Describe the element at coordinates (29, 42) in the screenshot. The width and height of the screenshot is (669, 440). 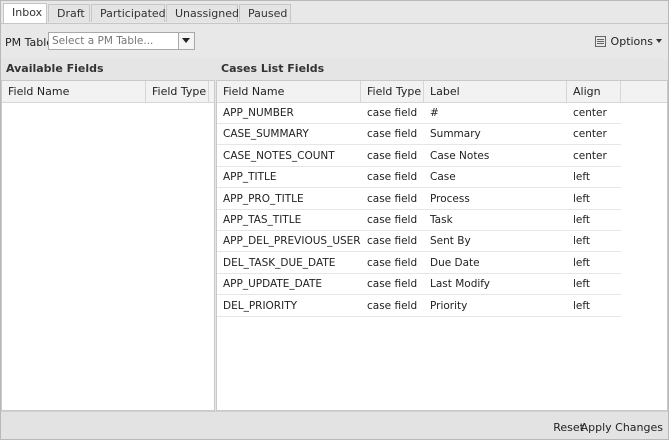
I see `pm-table-label: PM Table` at that location.